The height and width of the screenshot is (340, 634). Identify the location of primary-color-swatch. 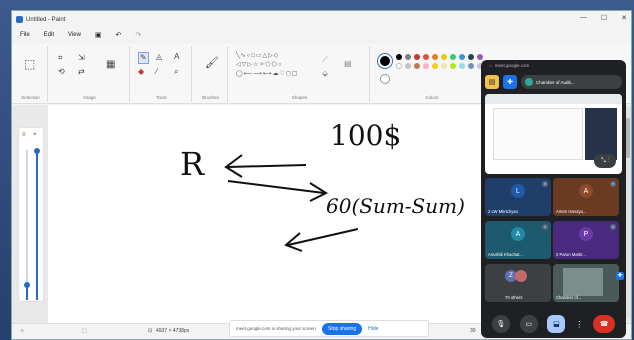
(385, 61).